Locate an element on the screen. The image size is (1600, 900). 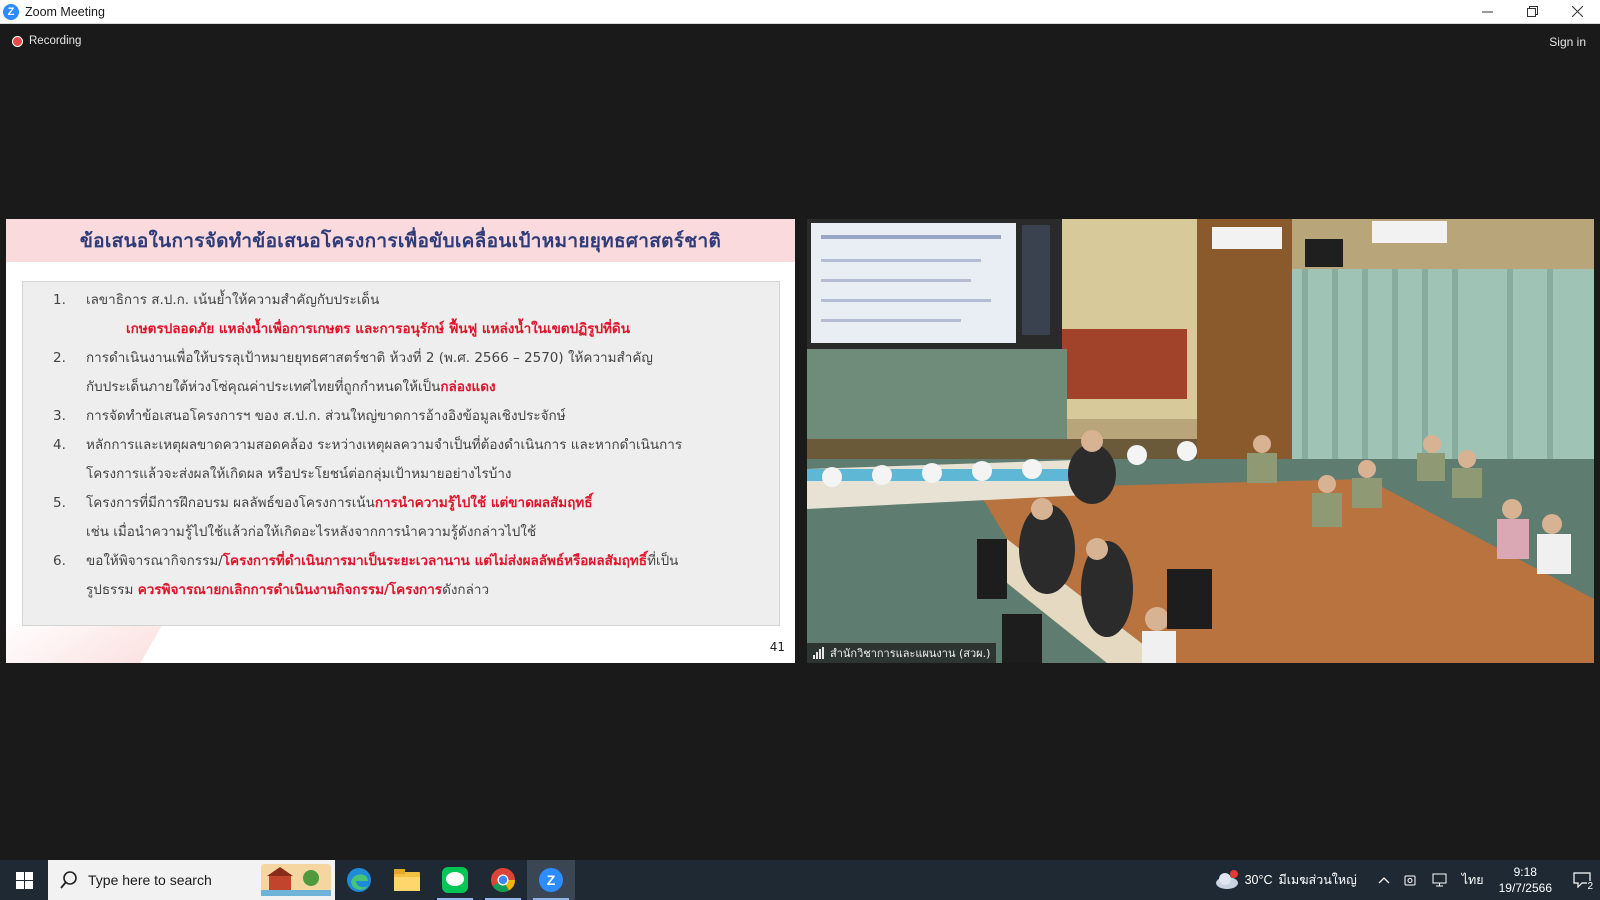
language-indicator: ไทย is located at coordinates (1473, 880).